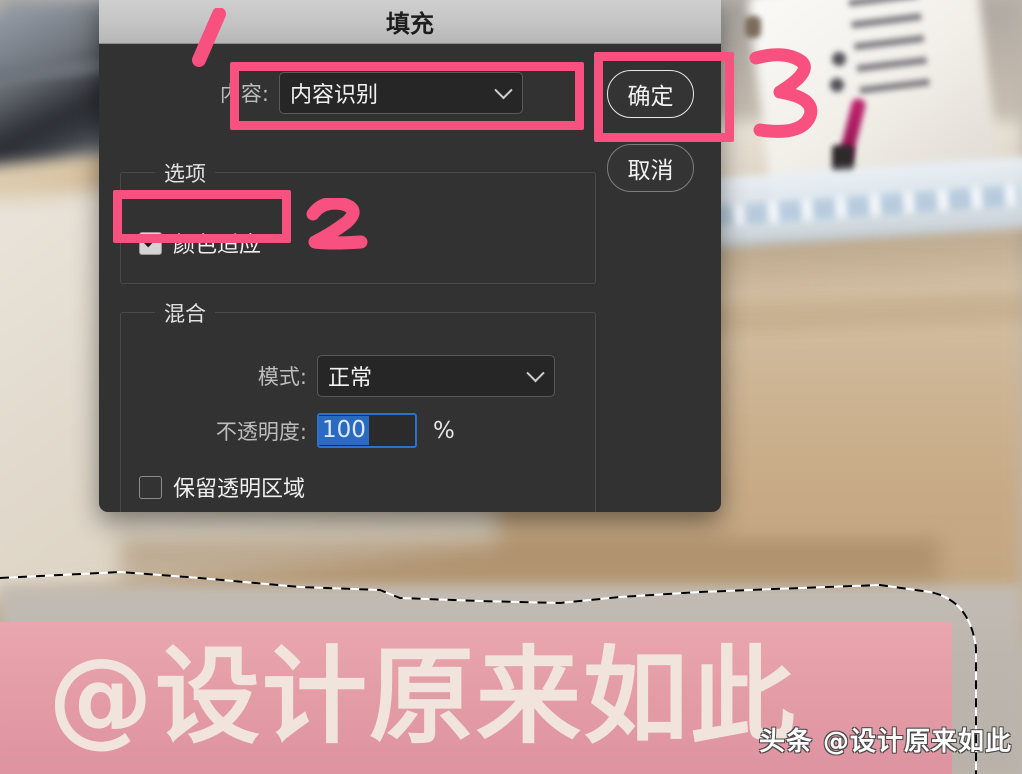 This screenshot has width=1022, height=774. What do you see at coordinates (239, 489) in the screenshot?
I see `preserve-transparency-label: 保留透明区域` at bounding box center [239, 489].